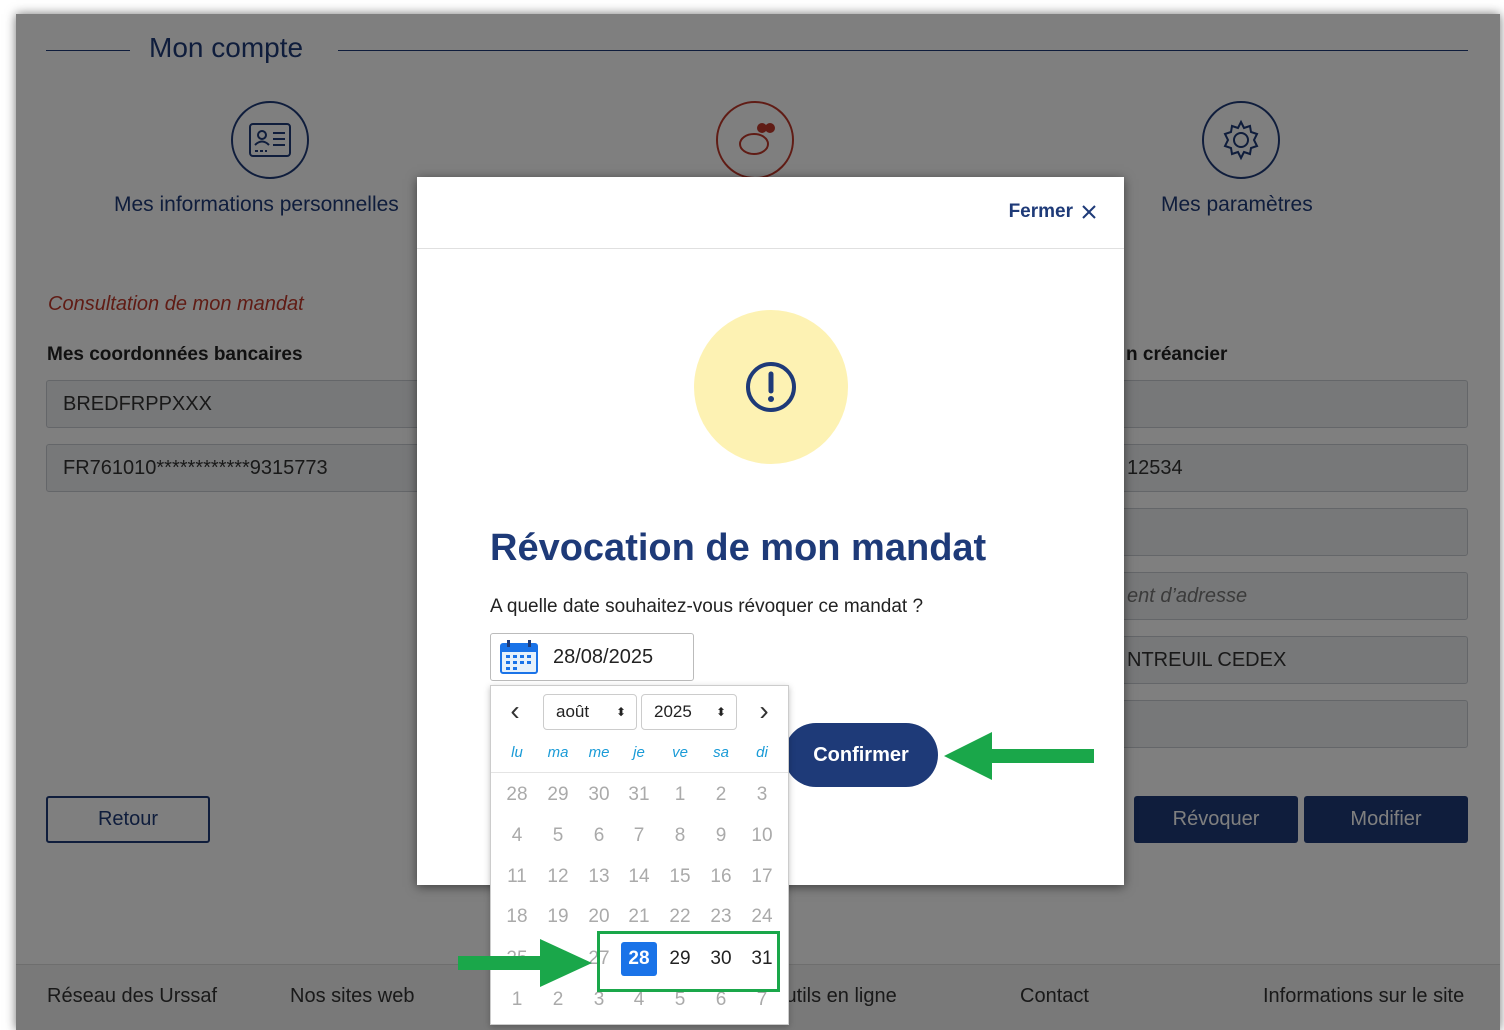 The height and width of the screenshot is (1030, 1504). I want to click on datepicker-divider, so click(639, 772).